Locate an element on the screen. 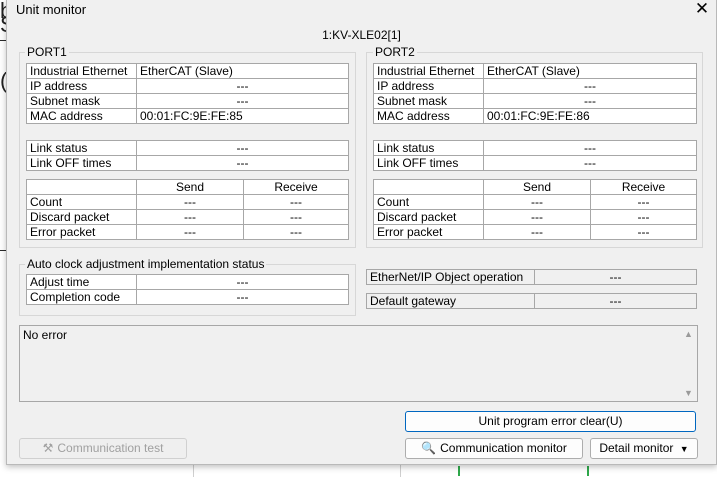 The image size is (717, 477). ethernet-ip-table: EtherNet/IP Object operation --- is located at coordinates (531, 277).